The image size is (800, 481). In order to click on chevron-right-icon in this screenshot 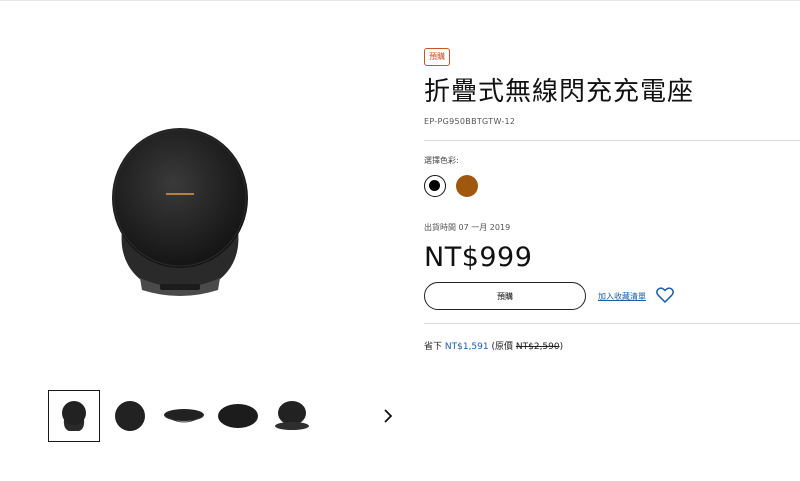, I will do `click(388, 416)`.